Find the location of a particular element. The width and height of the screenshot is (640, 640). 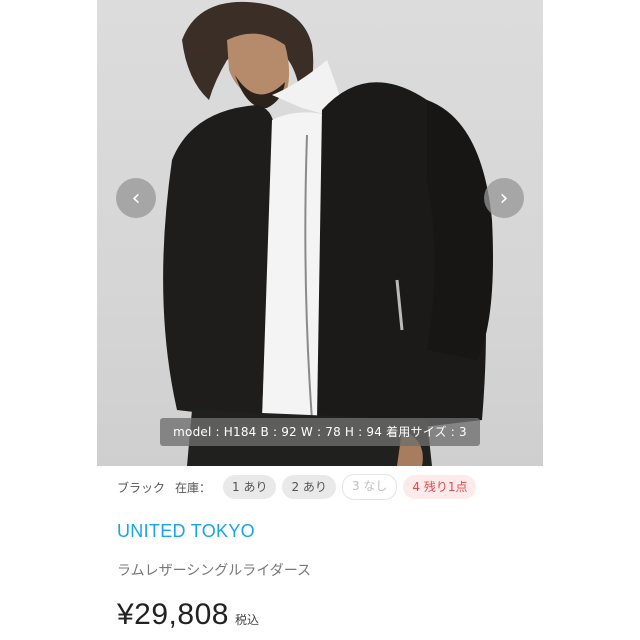

size-chip-1: 1 あり is located at coordinates (250, 487).